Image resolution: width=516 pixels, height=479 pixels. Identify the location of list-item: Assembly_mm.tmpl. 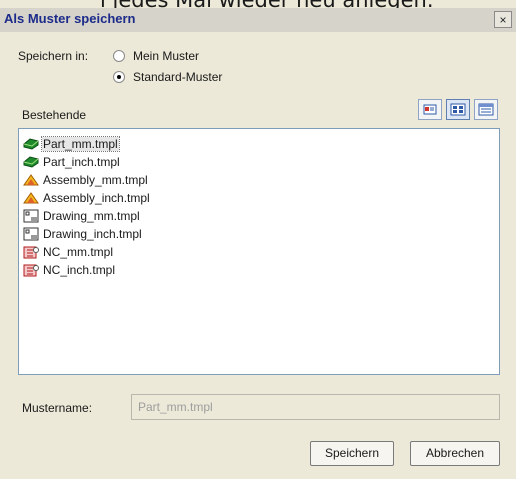
(86, 180).